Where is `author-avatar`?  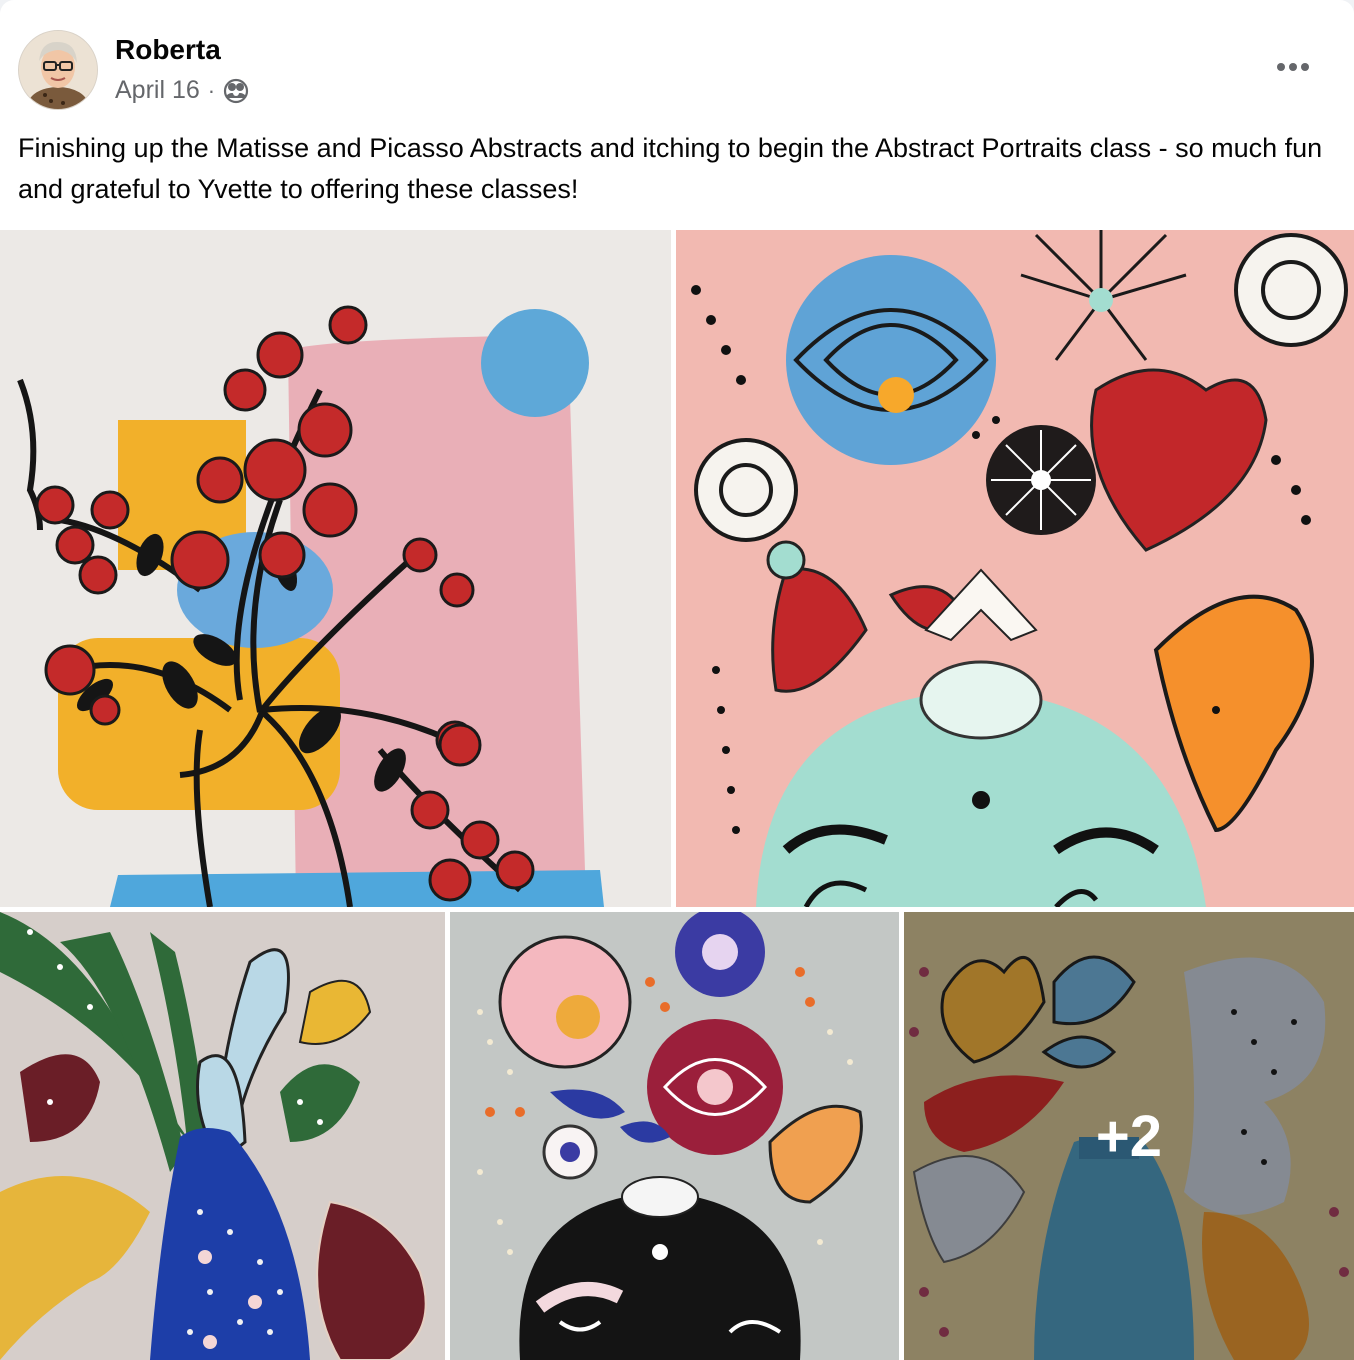 author-avatar is located at coordinates (58, 70).